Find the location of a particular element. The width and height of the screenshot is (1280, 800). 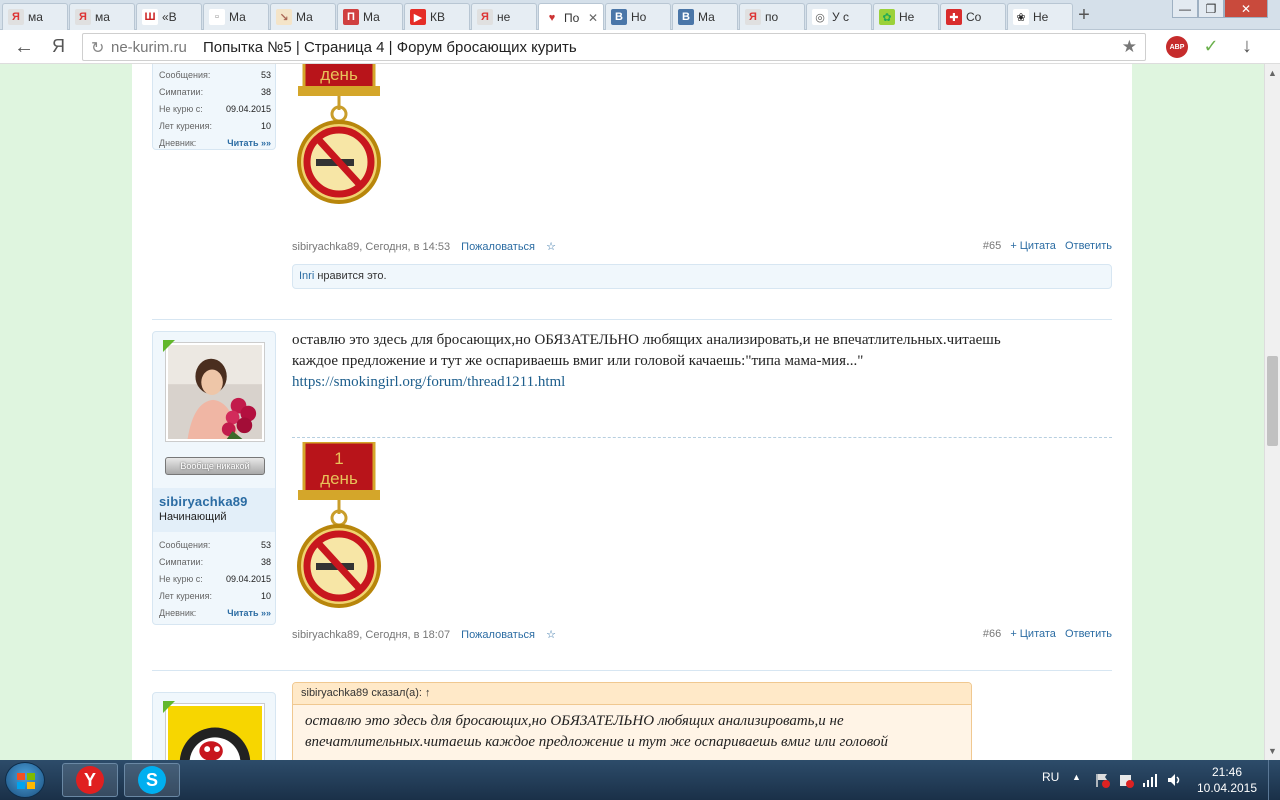

post-date: Сегодня, в 18:07 is located at coordinates (407, 635).